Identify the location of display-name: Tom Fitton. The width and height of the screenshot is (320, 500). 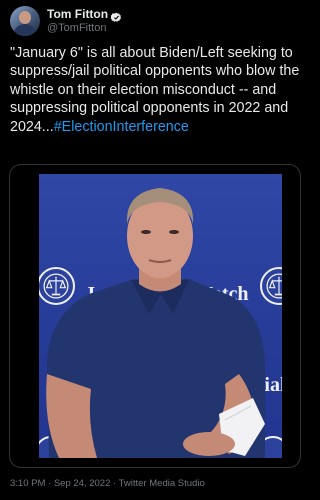
(77, 14).